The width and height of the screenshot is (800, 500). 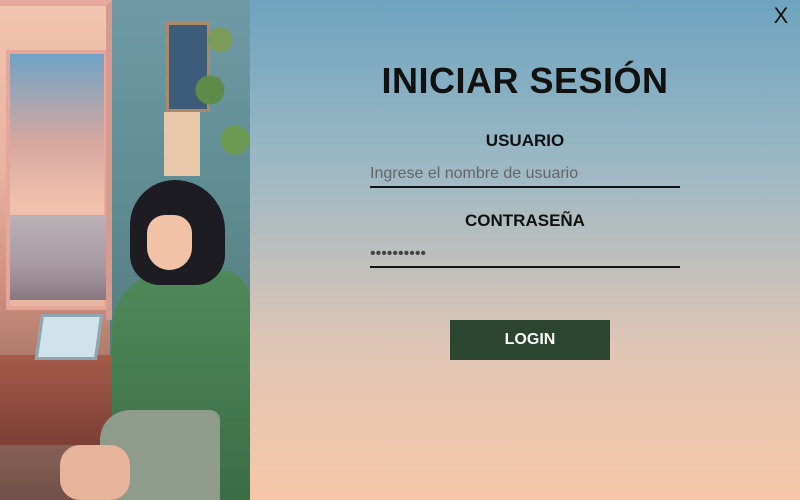 What do you see at coordinates (56, 160) in the screenshot?
I see `window-frame` at bounding box center [56, 160].